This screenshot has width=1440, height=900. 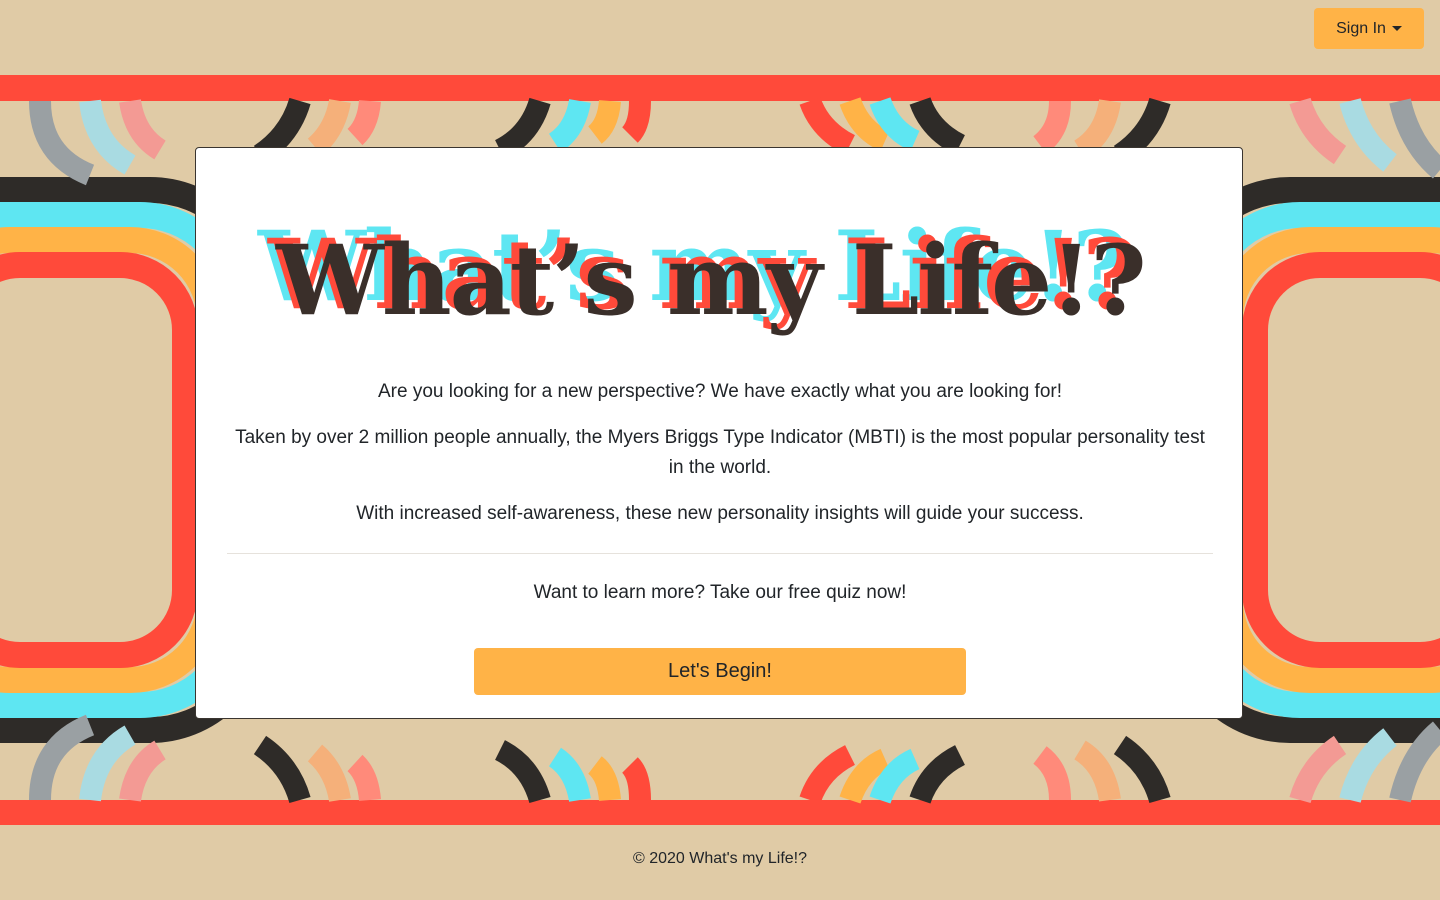 What do you see at coordinates (720, 858) in the screenshot?
I see `footer-copyright: © 2020 What's my Life!?` at bounding box center [720, 858].